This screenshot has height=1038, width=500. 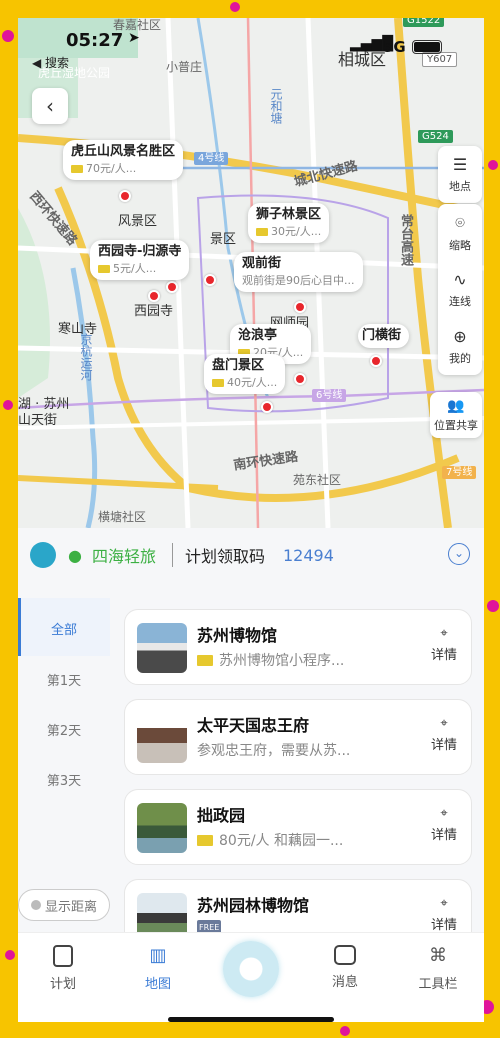 I want to click on tab-map: ▥ 地图, so click(x=158, y=968).